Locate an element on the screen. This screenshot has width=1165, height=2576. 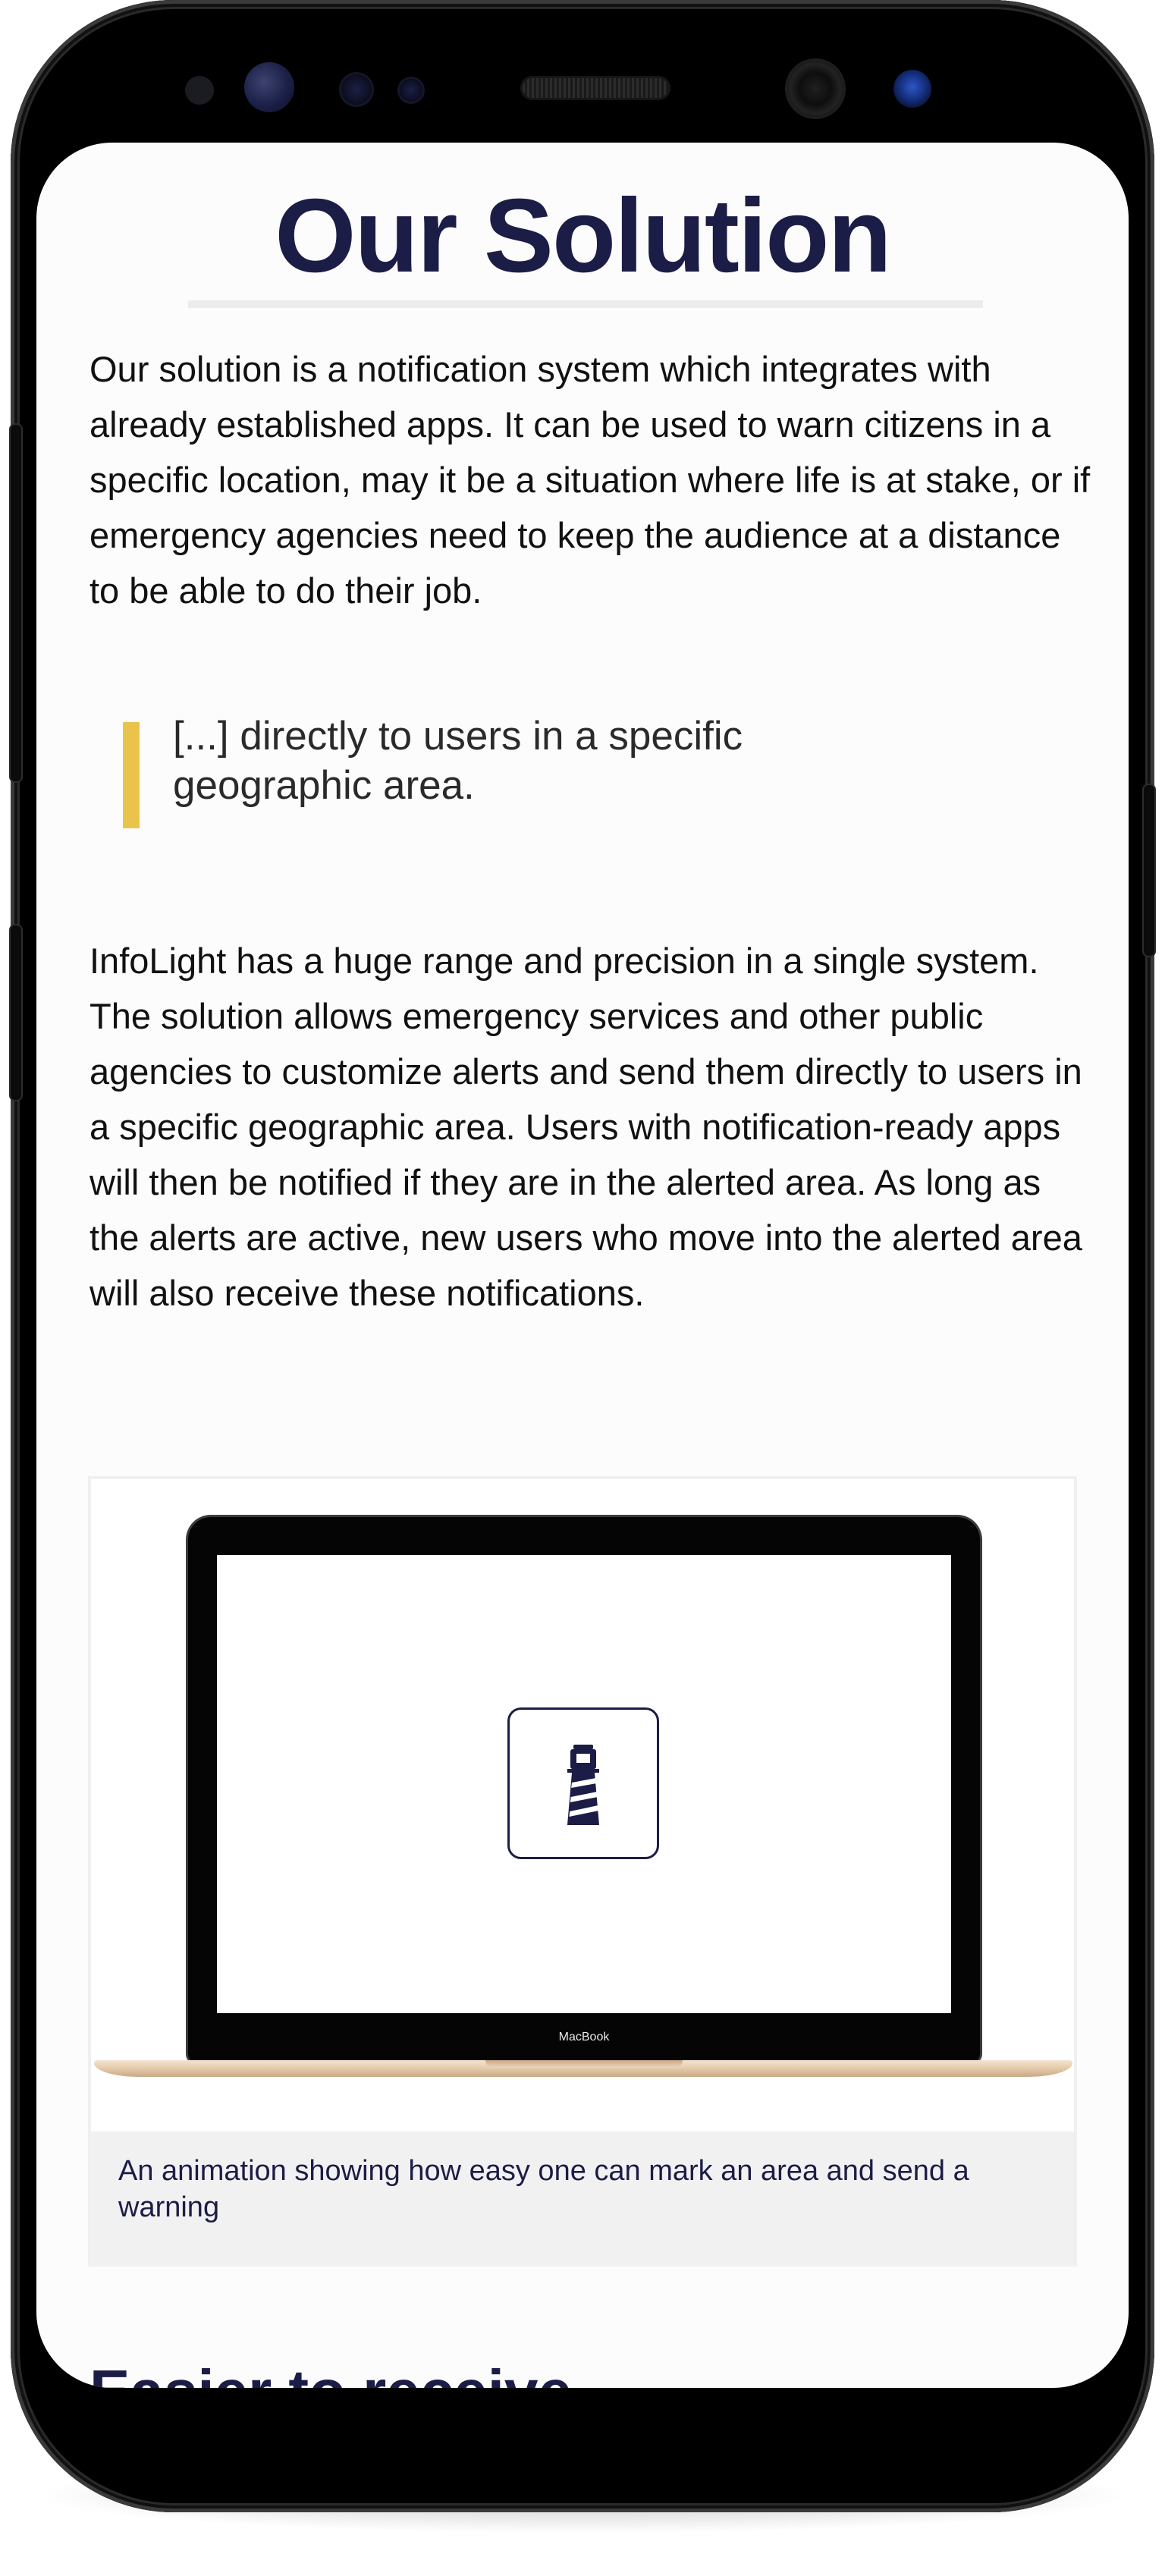
proximity-sensor is located at coordinates (199, 90).